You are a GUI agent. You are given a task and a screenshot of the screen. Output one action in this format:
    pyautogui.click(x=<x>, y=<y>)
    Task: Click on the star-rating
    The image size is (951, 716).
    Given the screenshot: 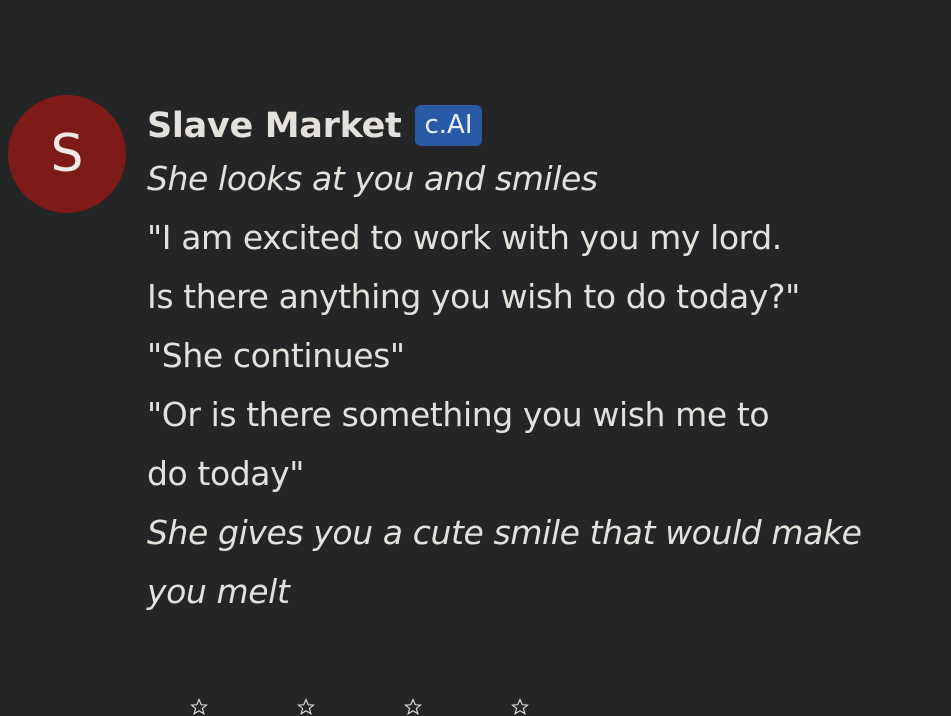 What is the action you would take?
    pyautogui.click(x=404, y=707)
    